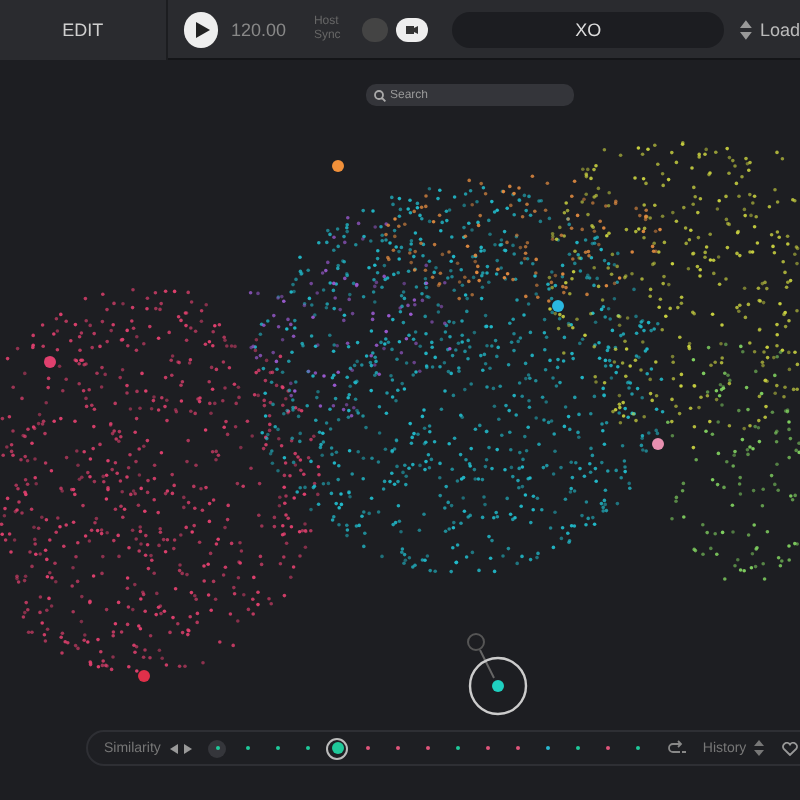  What do you see at coordinates (84, 29) in the screenshot?
I see `edit-button: EDIT` at bounding box center [84, 29].